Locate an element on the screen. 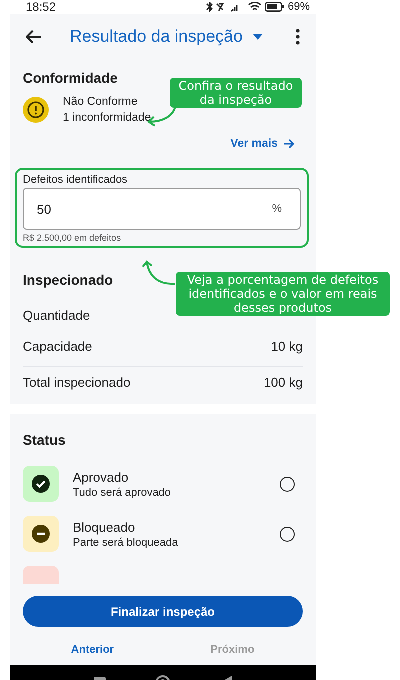 The image size is (400, 680). field-helper-text: R$ 2.500,00 em defeitos is located at coordinates (72, 238).